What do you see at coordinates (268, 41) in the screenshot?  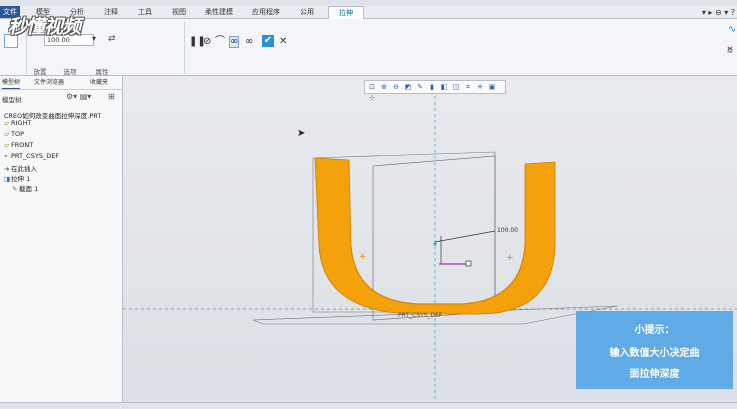 I see `ok-check-icon: ✔` at bounding box center [268, 41].